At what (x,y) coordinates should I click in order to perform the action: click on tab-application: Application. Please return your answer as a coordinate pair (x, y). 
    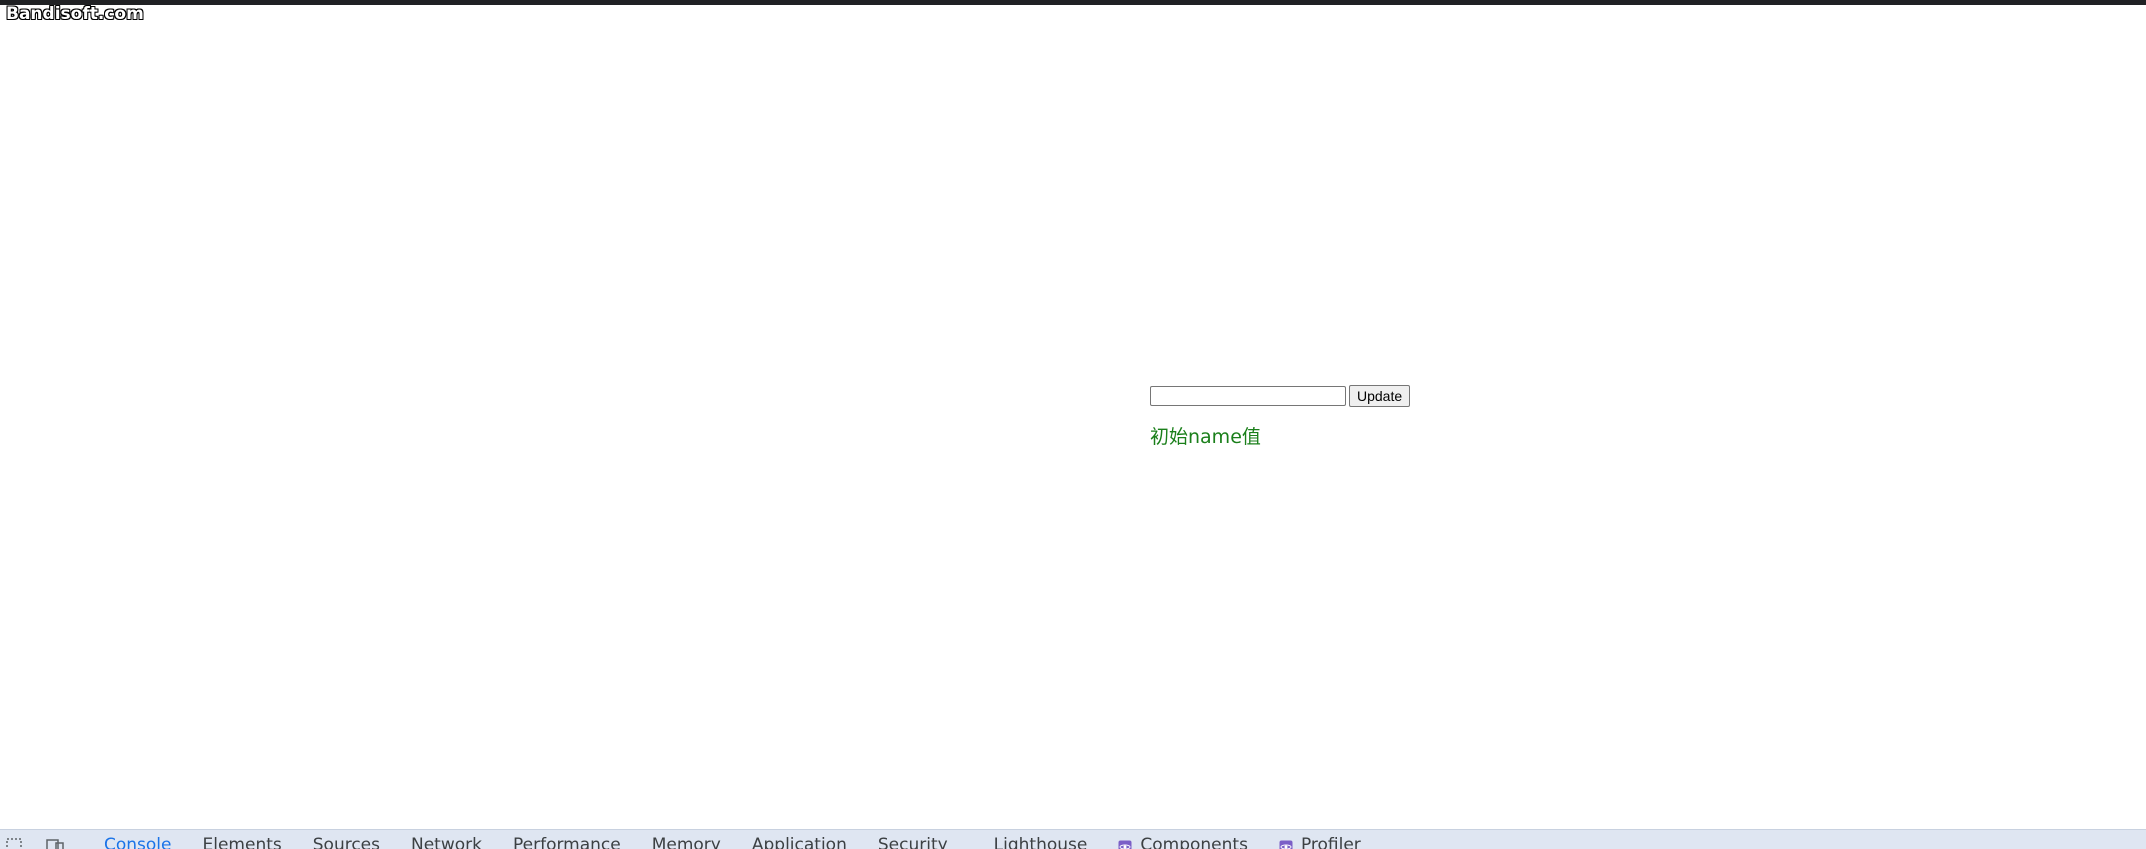
    Looking at the image, I should click on (799, 842).